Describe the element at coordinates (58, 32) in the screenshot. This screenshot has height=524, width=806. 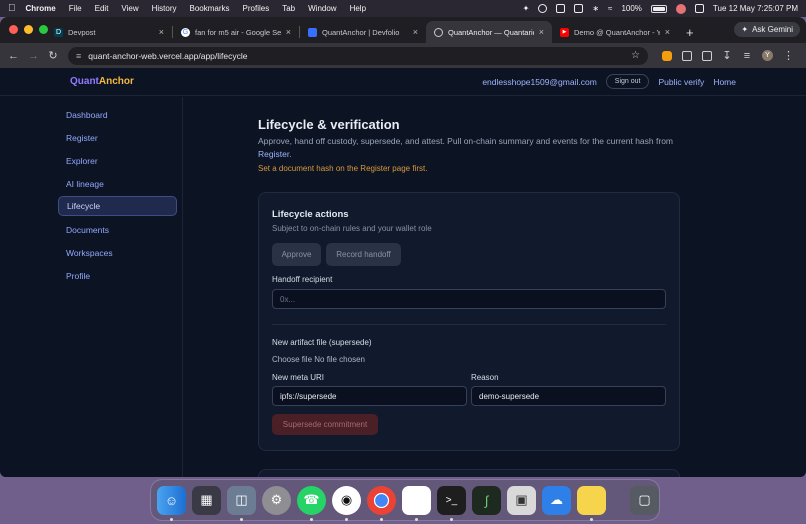
I see `devpost-icon: D` at that location.